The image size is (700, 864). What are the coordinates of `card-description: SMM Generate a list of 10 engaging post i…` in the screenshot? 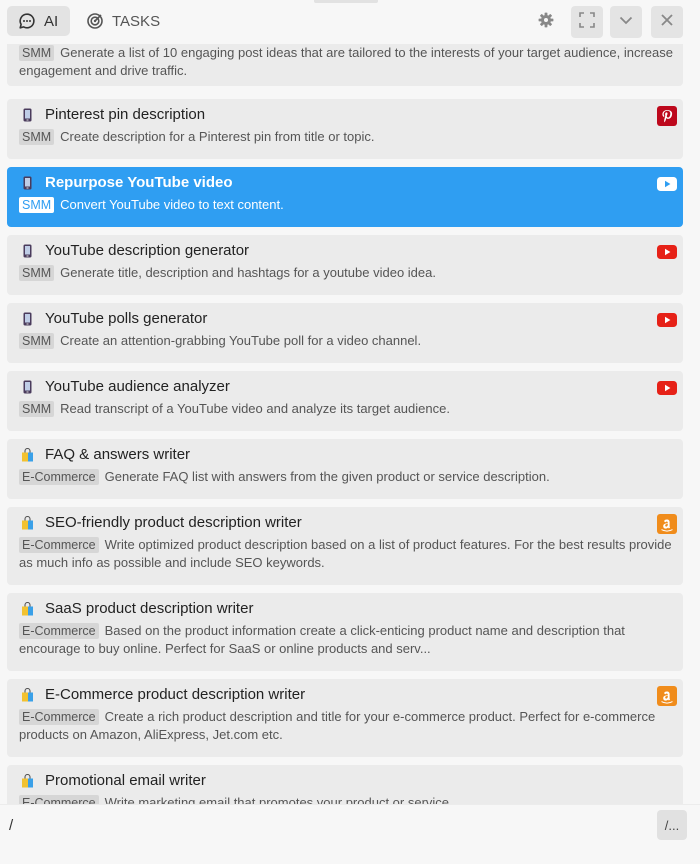 It's located at (349, 62).